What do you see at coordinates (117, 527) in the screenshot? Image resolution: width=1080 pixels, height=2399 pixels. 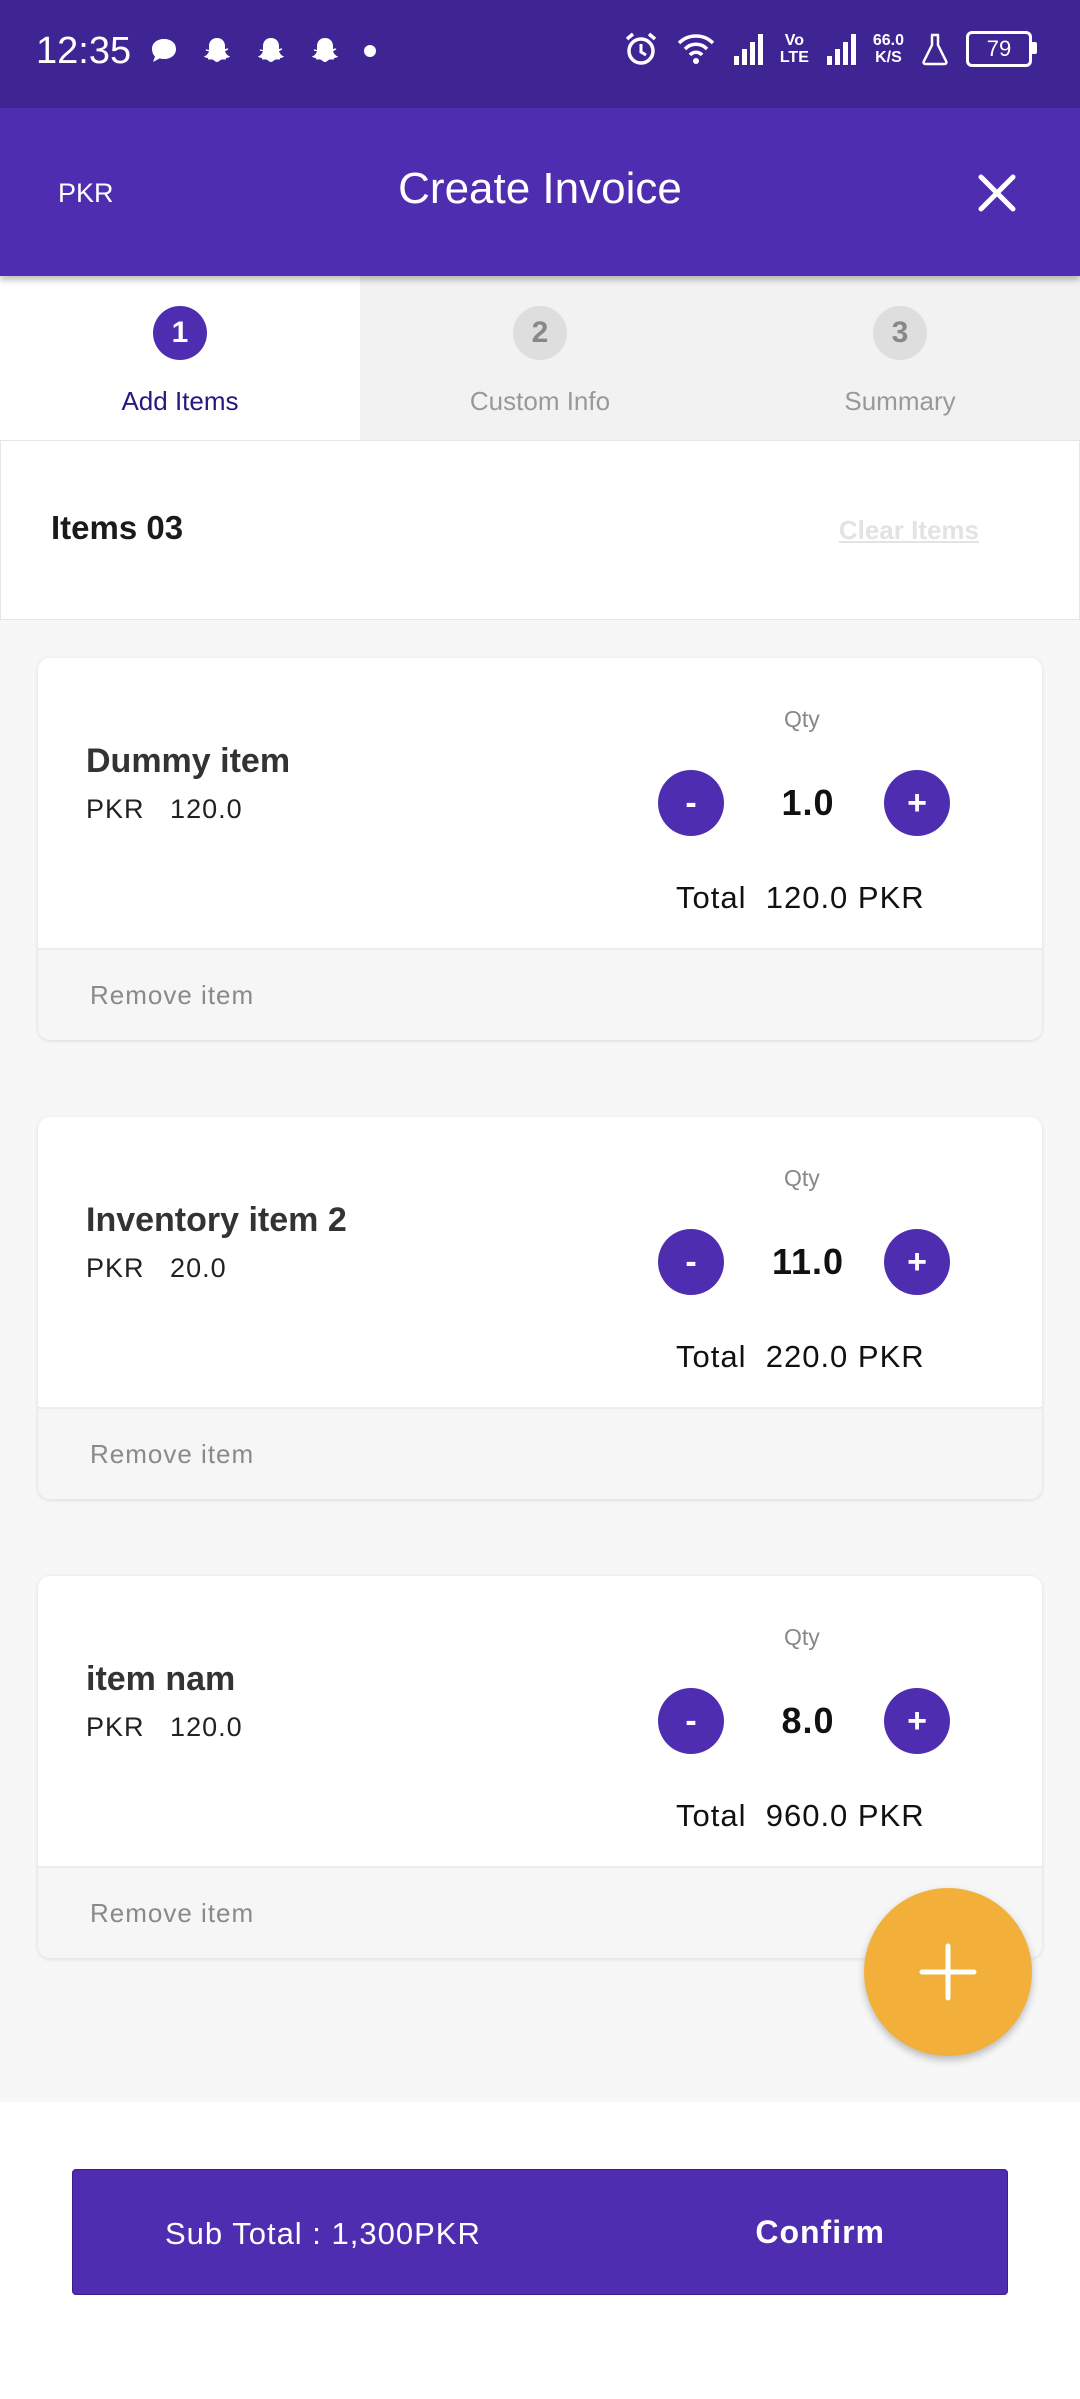 I see `items-count: Items 03` at bounding box center [117, 527].